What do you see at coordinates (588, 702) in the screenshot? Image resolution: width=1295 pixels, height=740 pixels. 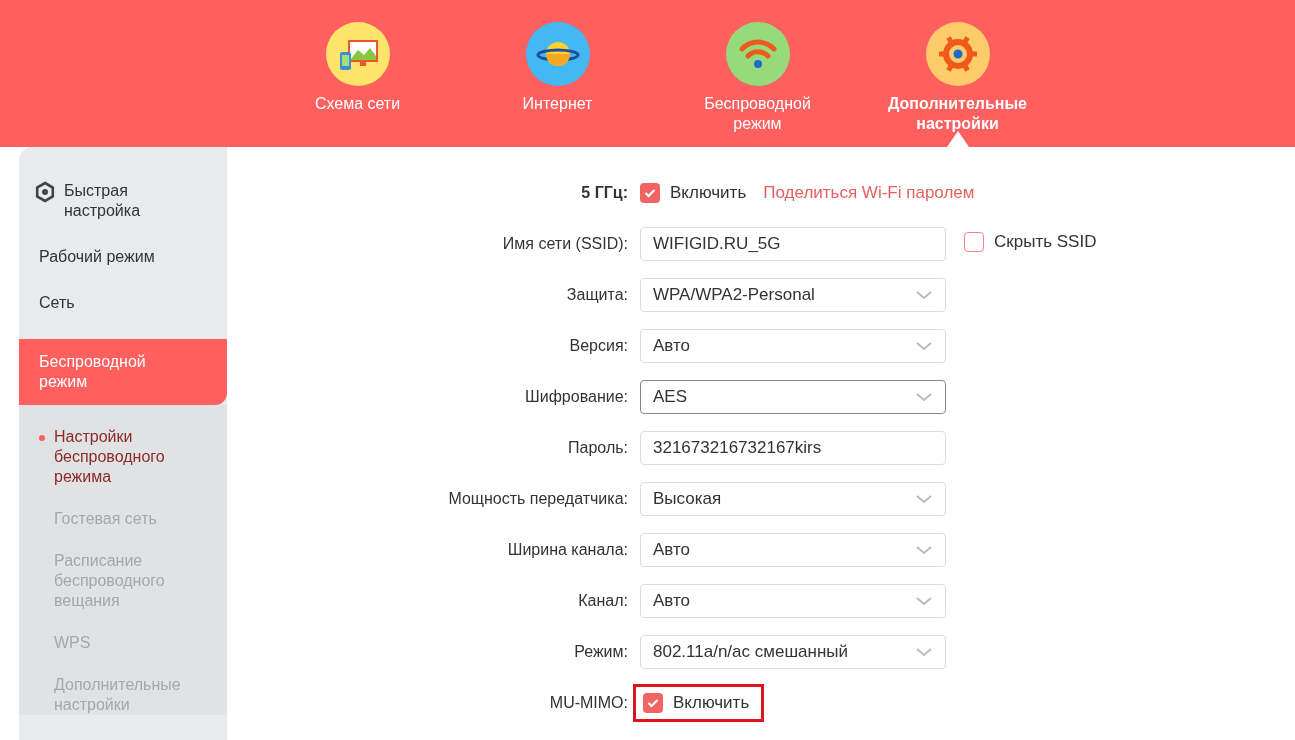 I see `field-label: MU-MIMO:` at bounding box center [588, 702].